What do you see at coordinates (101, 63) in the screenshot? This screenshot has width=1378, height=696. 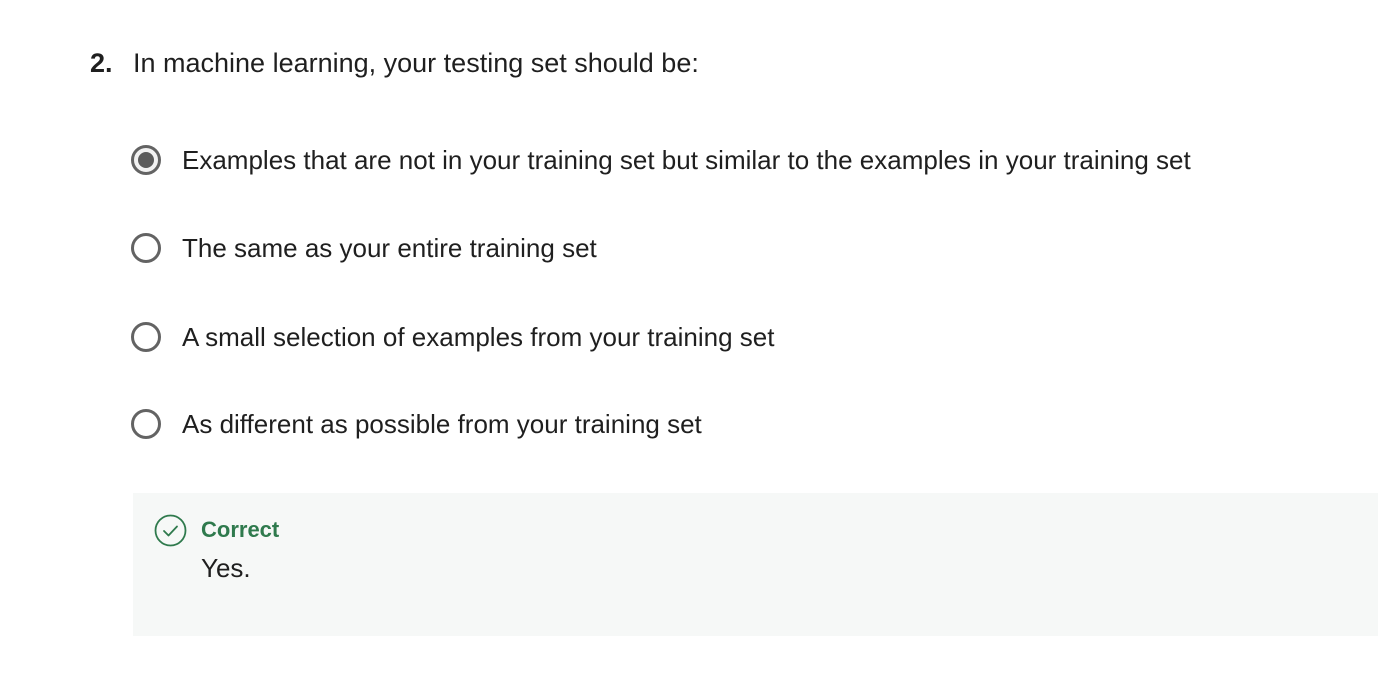 I see `question-number: 2.` at bounding box center [101, 63].